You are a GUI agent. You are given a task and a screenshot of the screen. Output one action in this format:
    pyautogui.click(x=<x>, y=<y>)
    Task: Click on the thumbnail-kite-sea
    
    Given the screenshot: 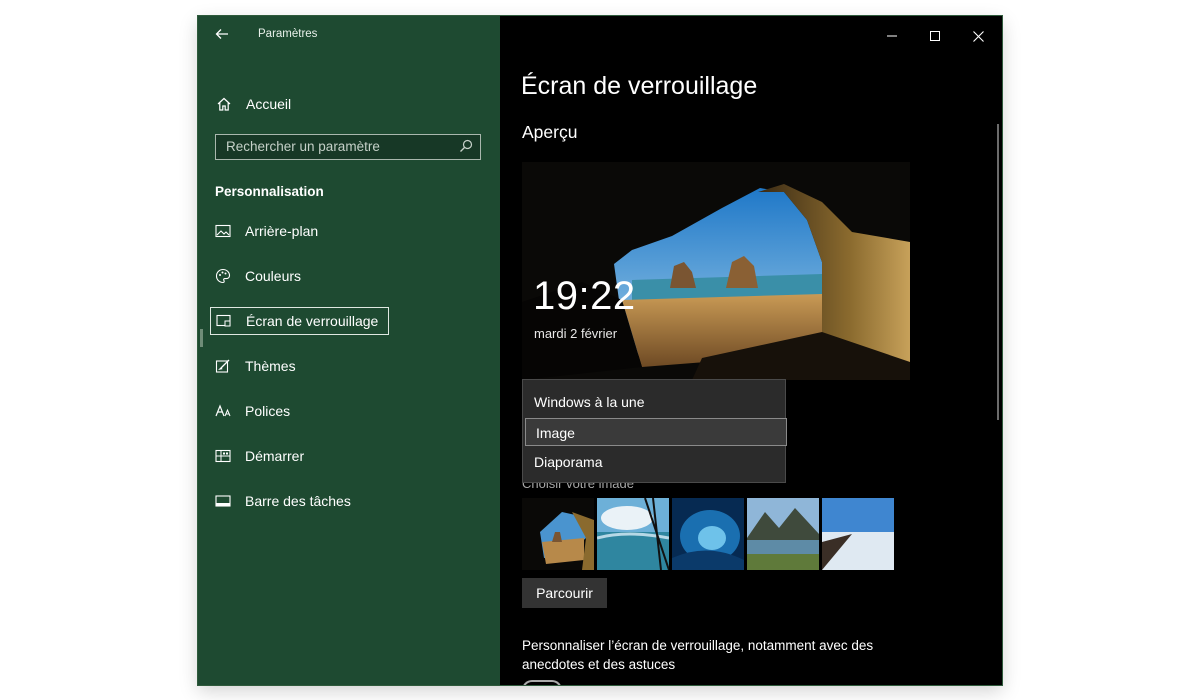 What is the action you would take?
    pyautogui.click(x=633, y=534)
    